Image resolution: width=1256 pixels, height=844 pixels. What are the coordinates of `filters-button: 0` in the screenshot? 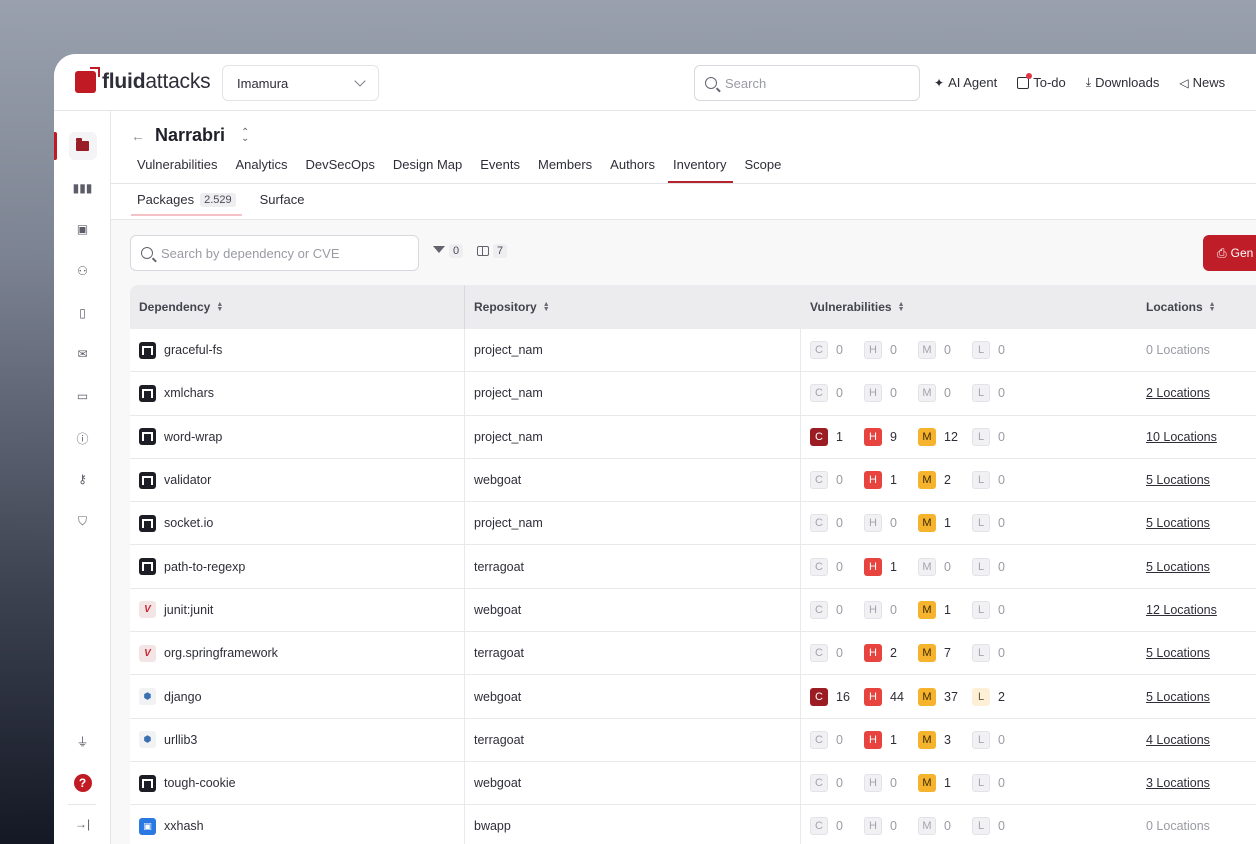 It's located at (448, 251).